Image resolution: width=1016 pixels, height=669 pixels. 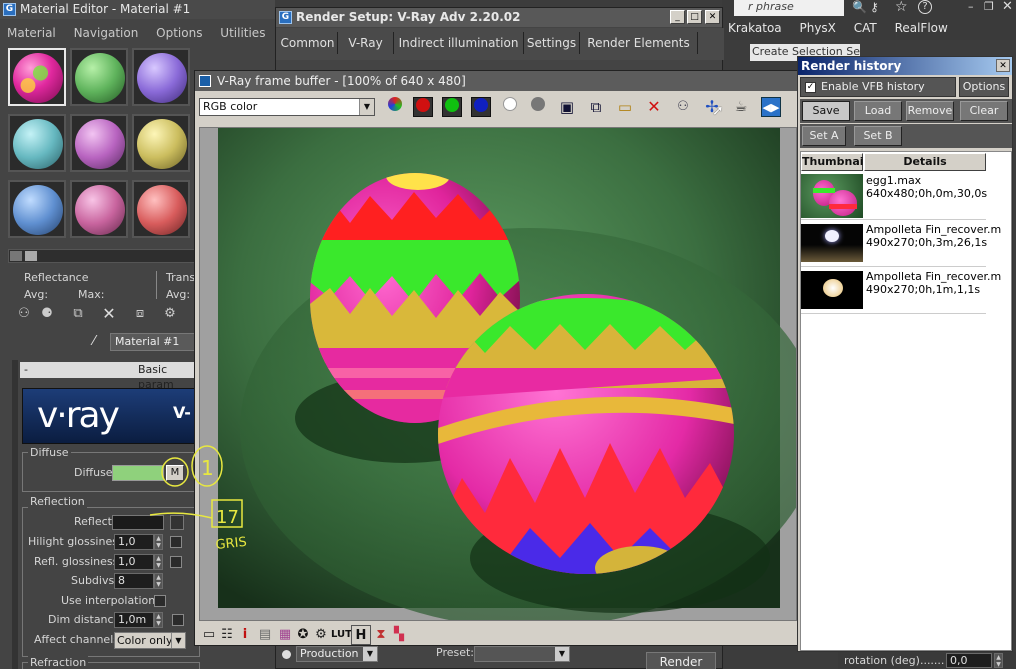 What do you see at coordinates (683, 107) in the screenshot?
I see `track-mouse-icon: ⚇` at bounding box center [683, 107].